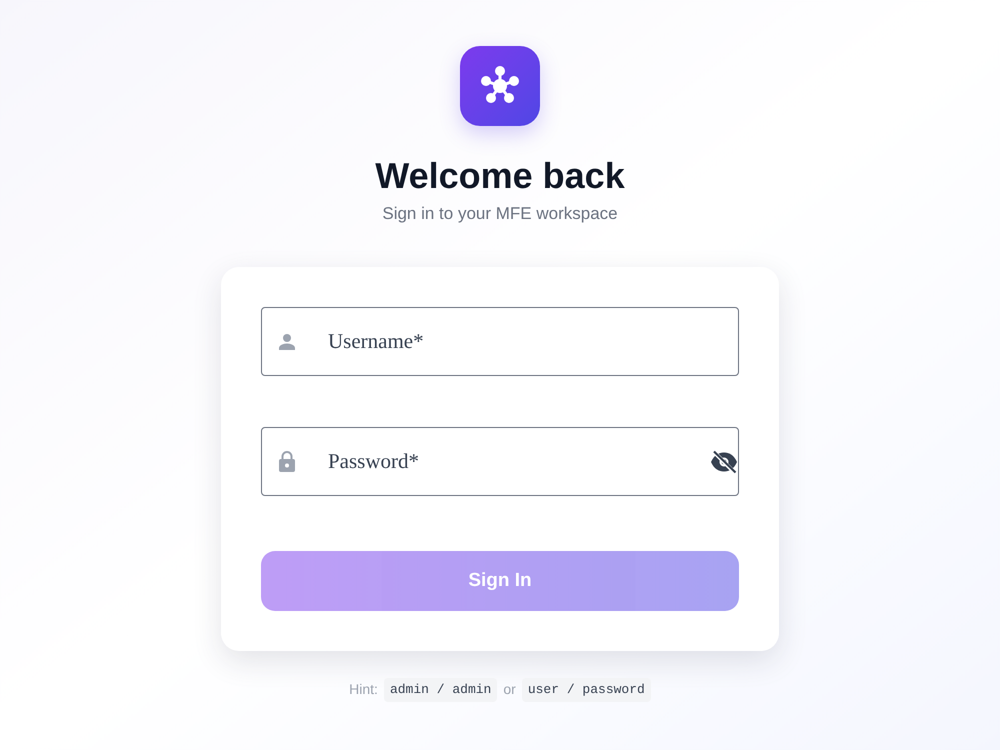 The image size is (1000, 750). I want to click on hint-label: Hint:, so click(363, 690).